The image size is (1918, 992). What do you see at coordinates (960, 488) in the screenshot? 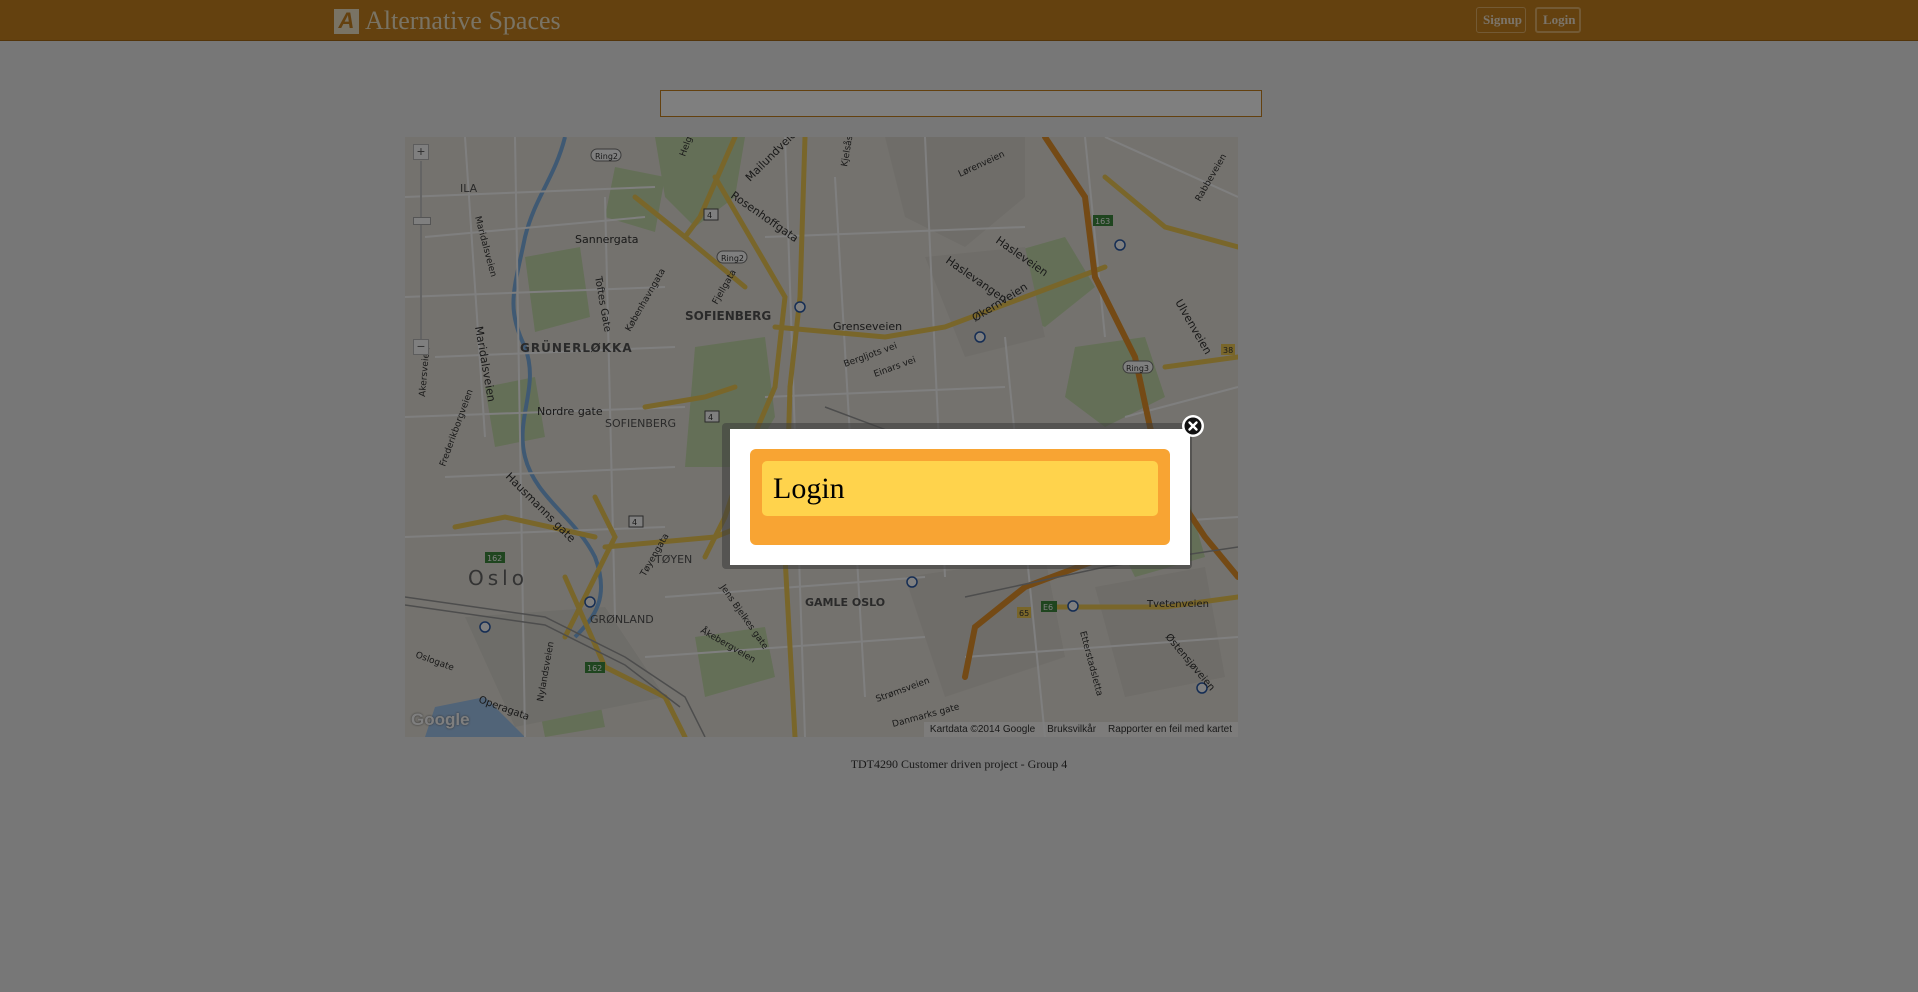
I see `login-panel-header: Login` at bounding box center [960, 488].